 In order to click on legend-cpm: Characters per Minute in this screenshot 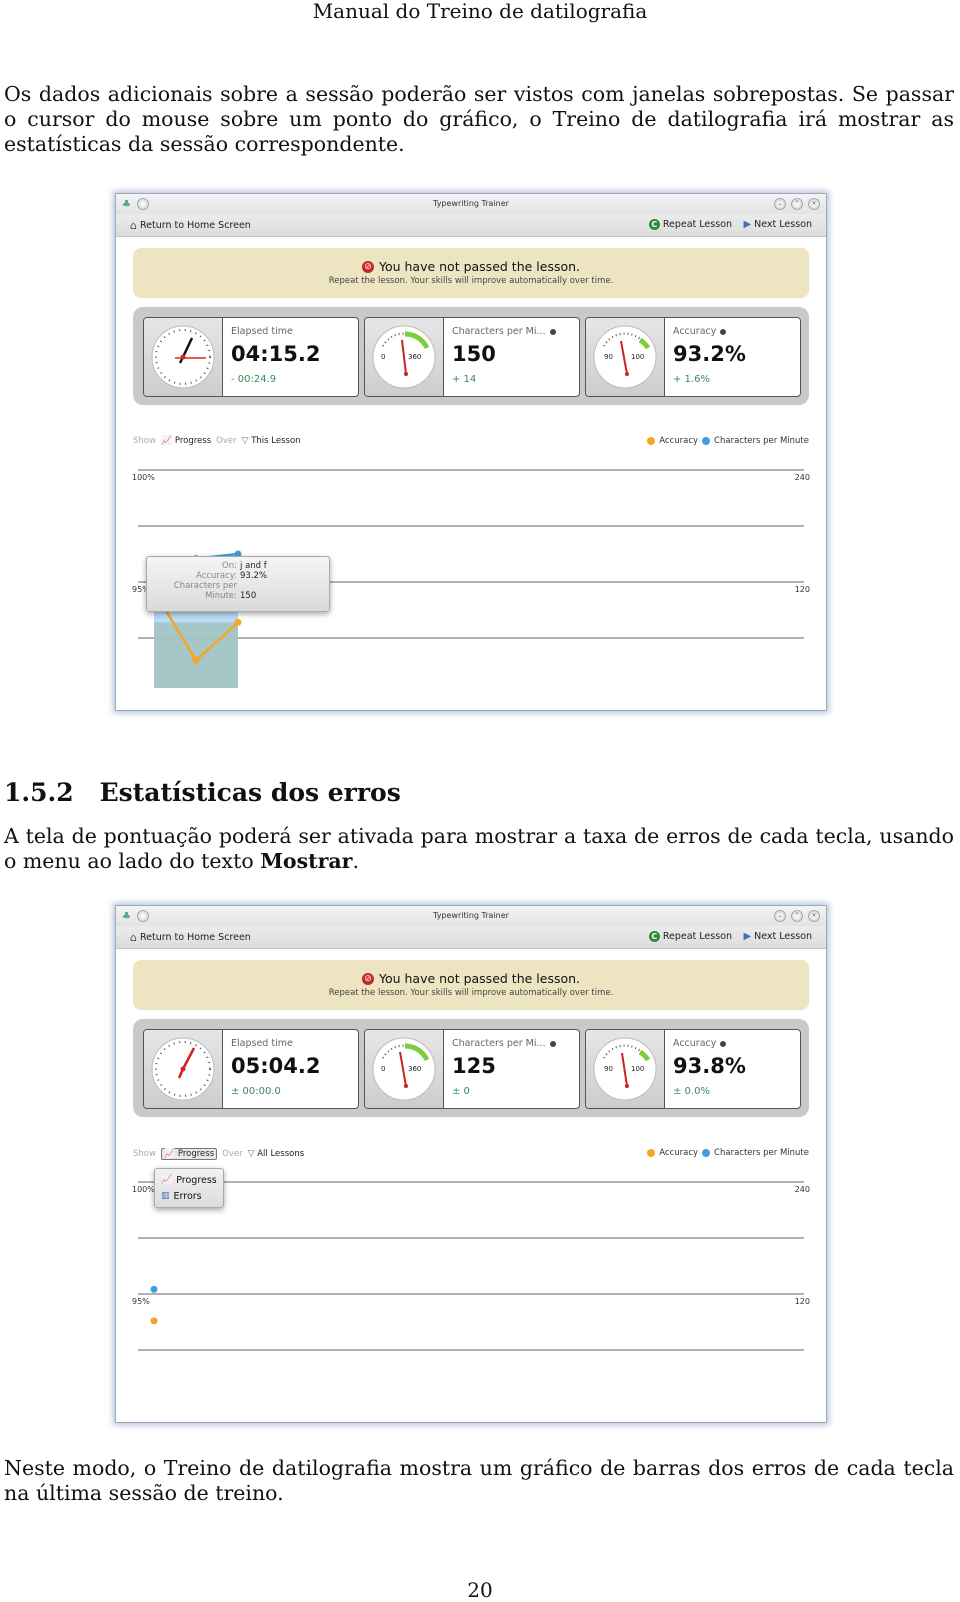, I will do `click(761, 1153)`.